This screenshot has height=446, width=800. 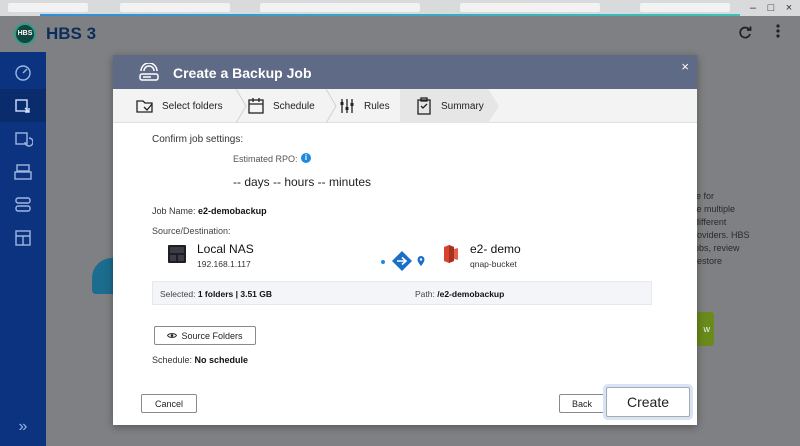 I want to click on kebab-menu-icon, so click(x=778, y=32).